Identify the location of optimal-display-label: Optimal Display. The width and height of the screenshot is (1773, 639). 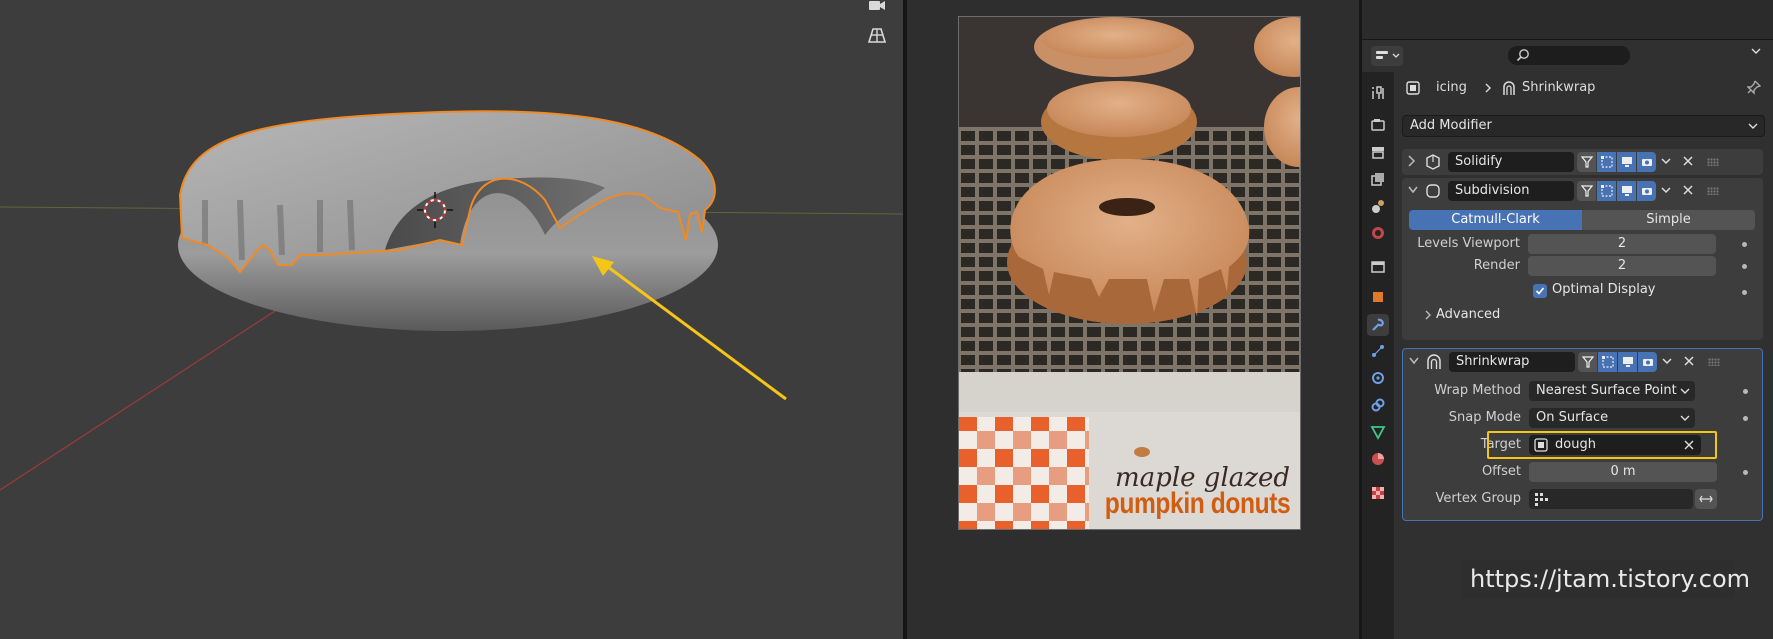
(1604, 289).